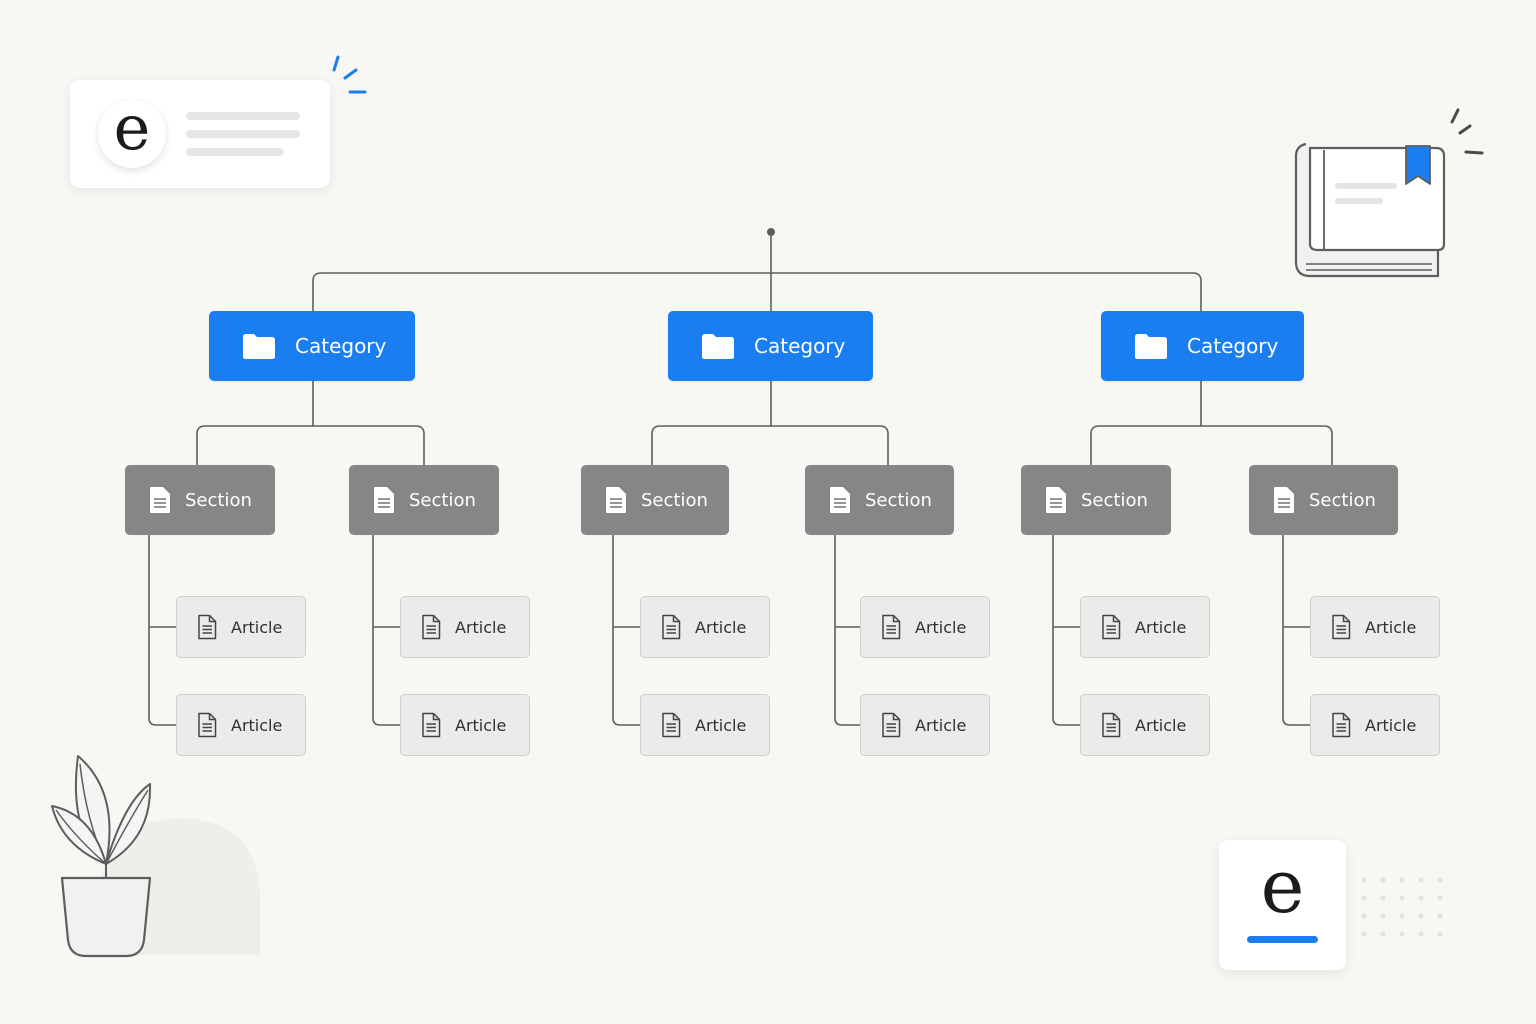 This screenshot has width=1536, height=1024. I want to click on article-node-2-1-2: Article, so click(705, 725).